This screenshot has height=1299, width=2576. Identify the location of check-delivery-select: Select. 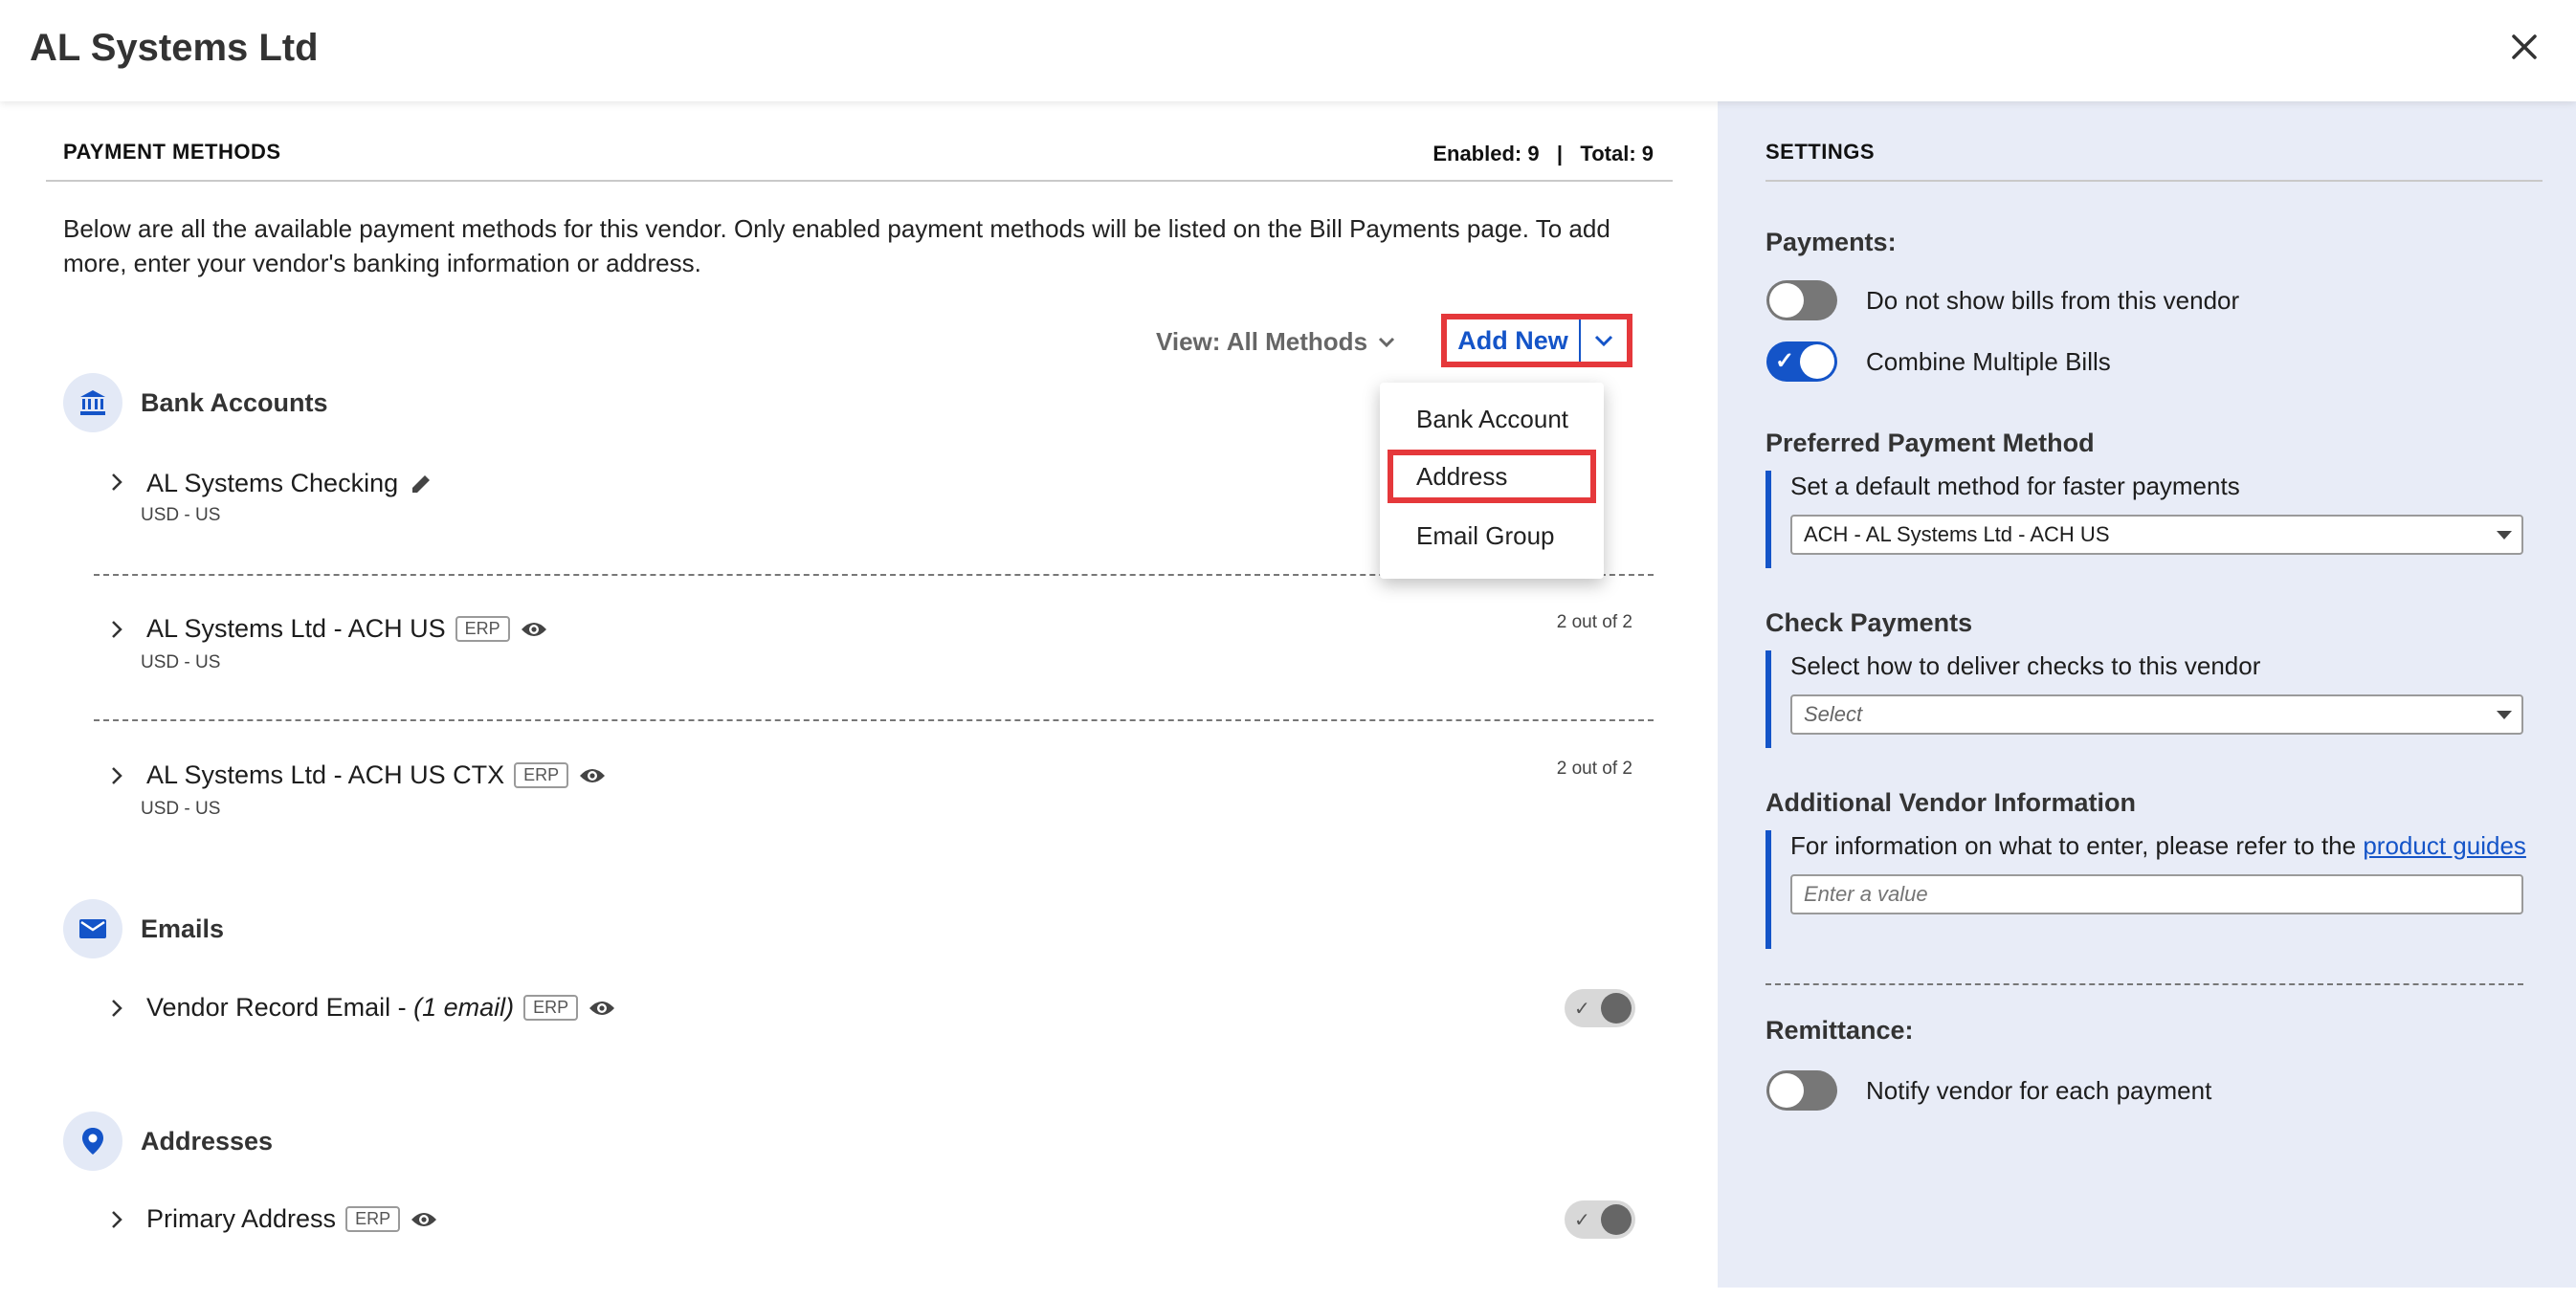
(2156, 715).